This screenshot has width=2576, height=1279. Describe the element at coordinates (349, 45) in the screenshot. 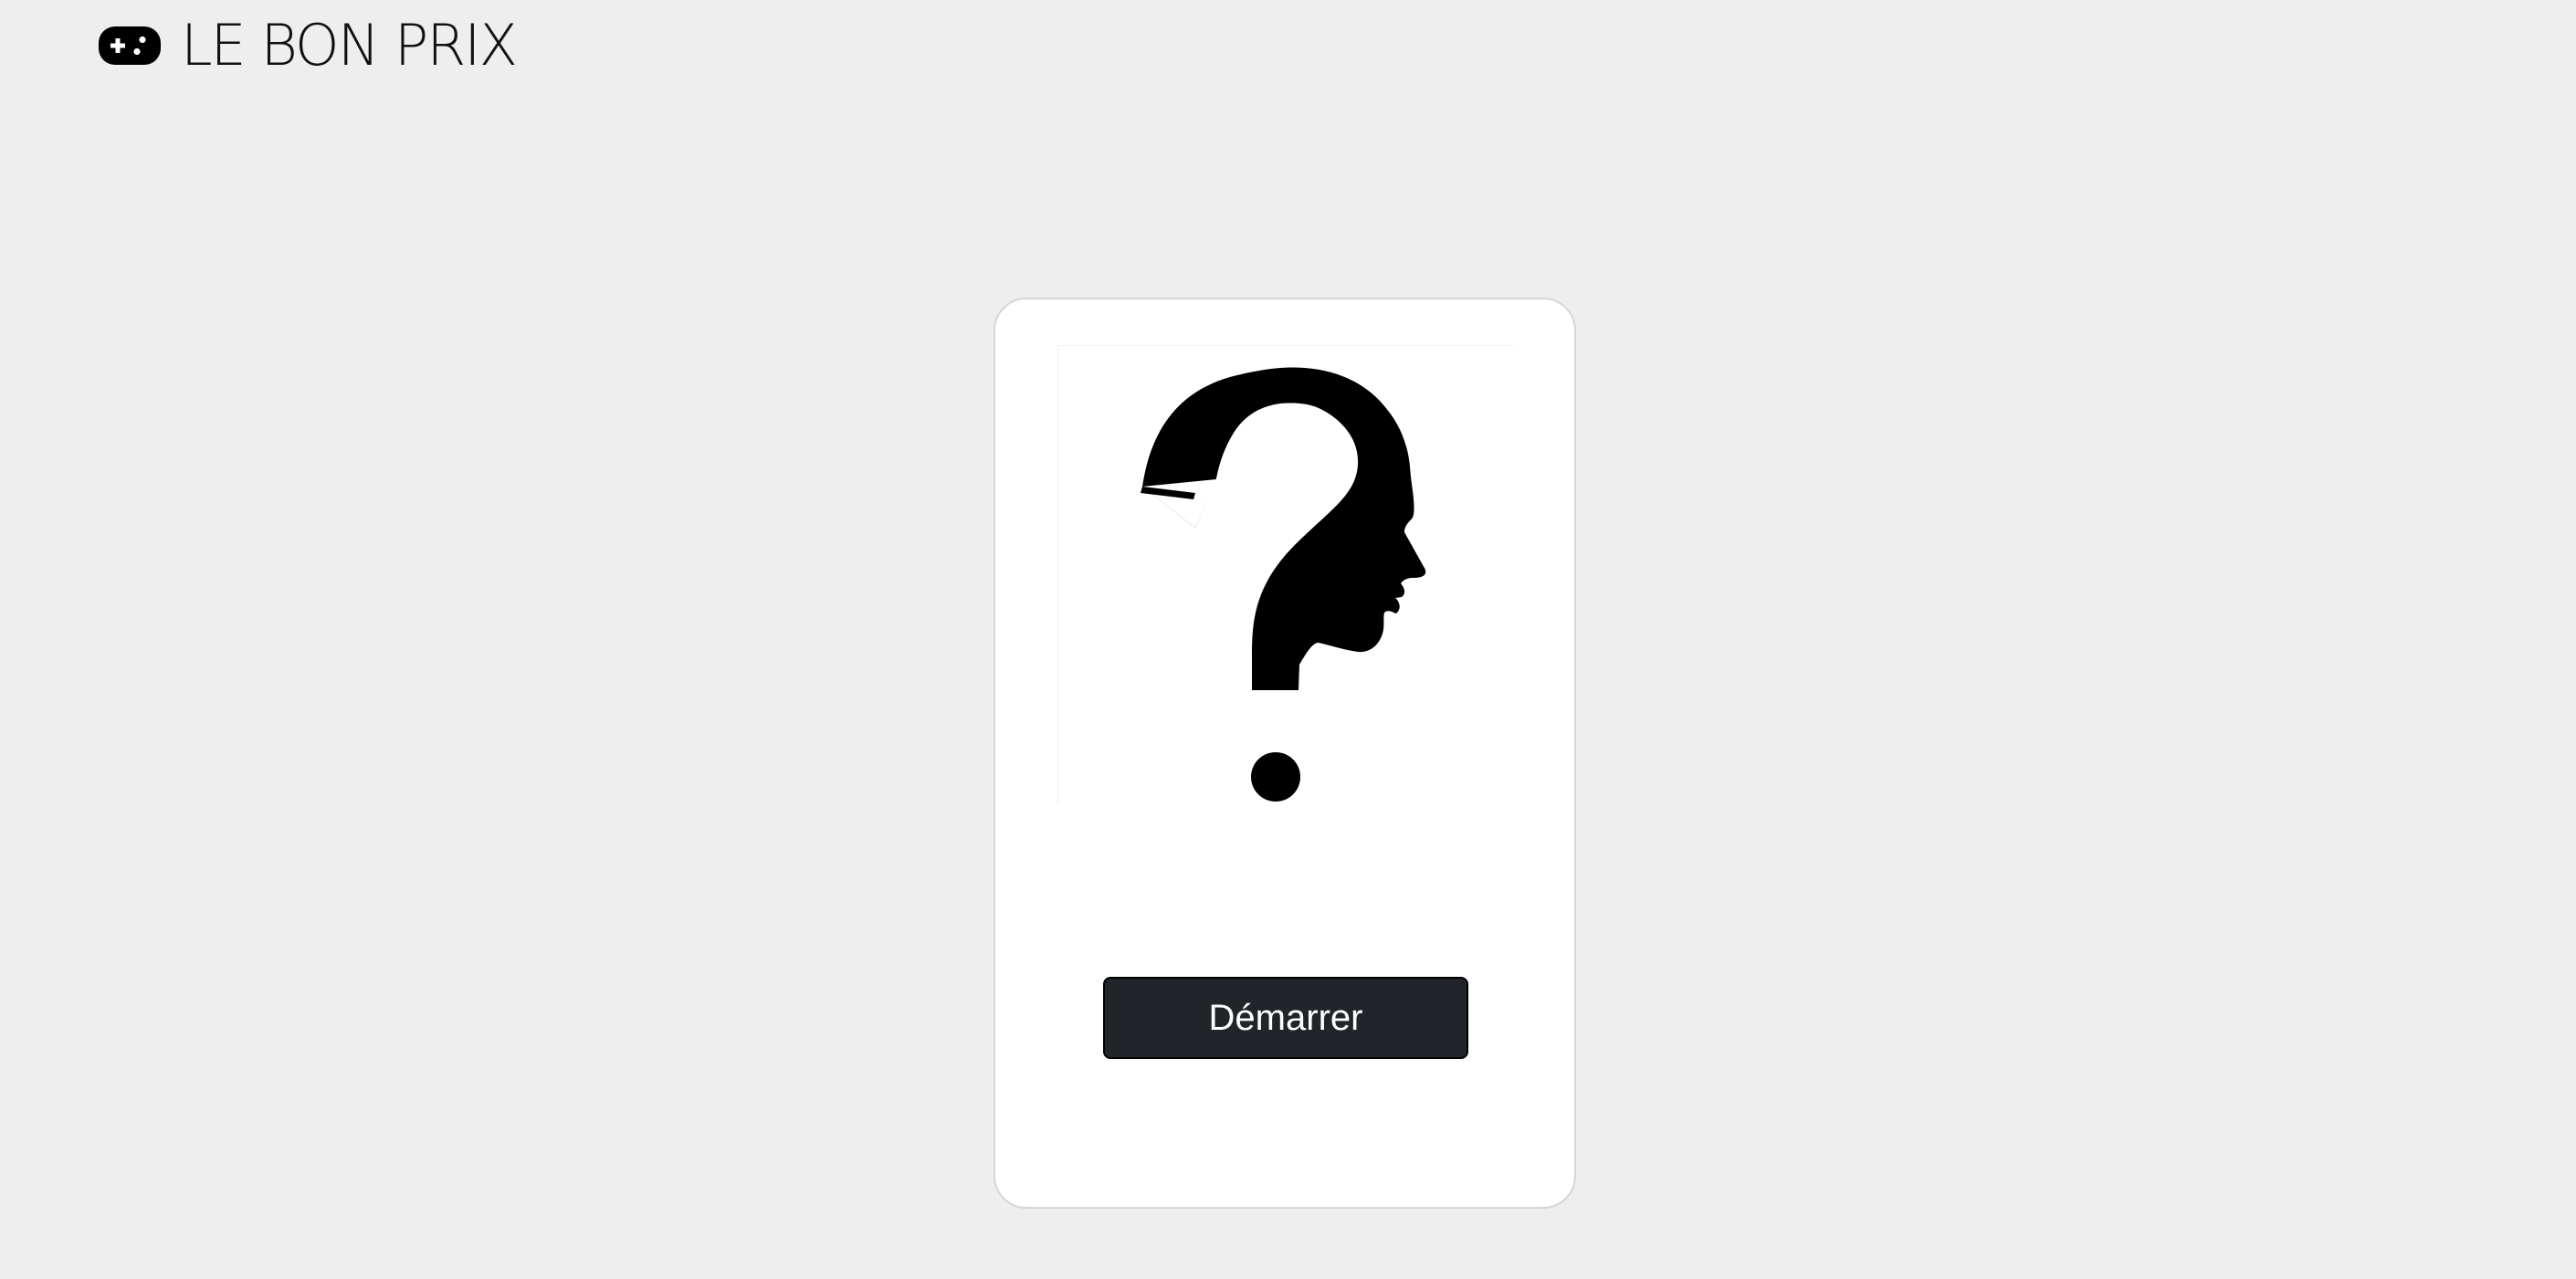

I see `brand-logo-text: LE BON PRIX` at that location.